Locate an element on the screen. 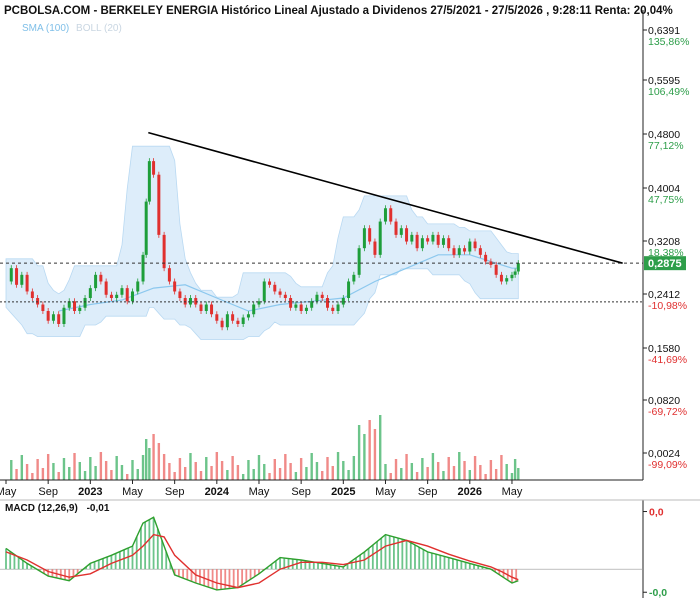 This screenshot has width=700, height=602. percent-tick-label: -99,09% is located at coordinates (667, 465).